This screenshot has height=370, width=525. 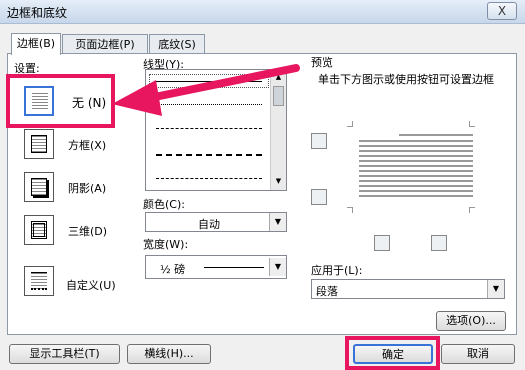 I want to click on scroll-down-icon: ▼, so click(x=278, y=181).